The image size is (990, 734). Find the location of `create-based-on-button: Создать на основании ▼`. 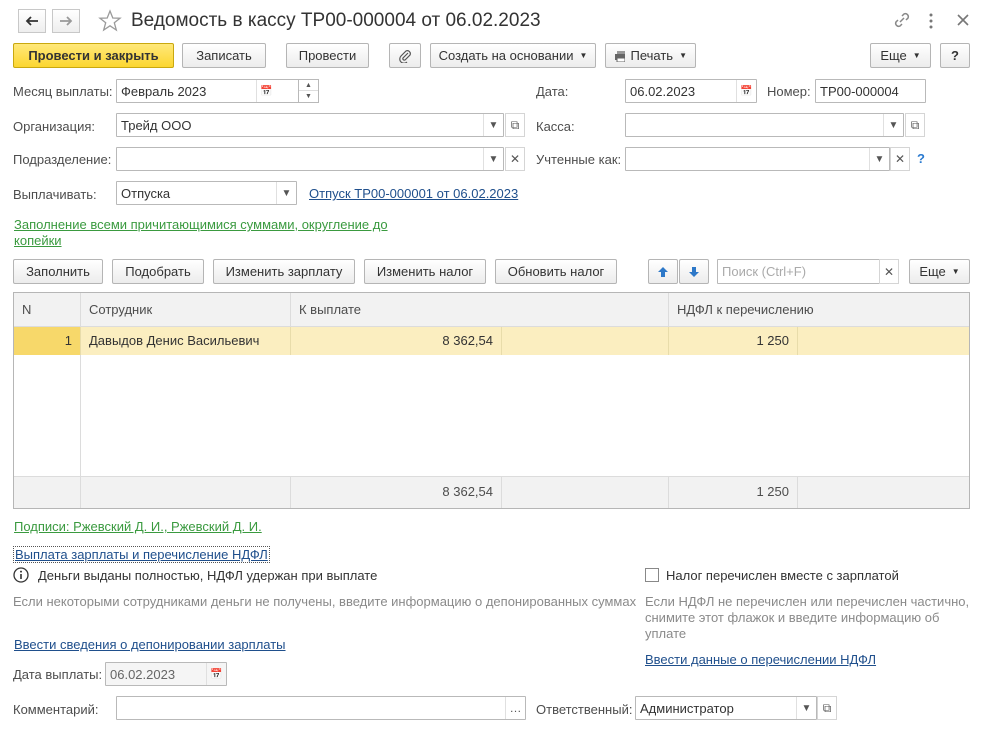

create-based-on-button: Создать на основании ▼ is located at coordinates (513, 55).